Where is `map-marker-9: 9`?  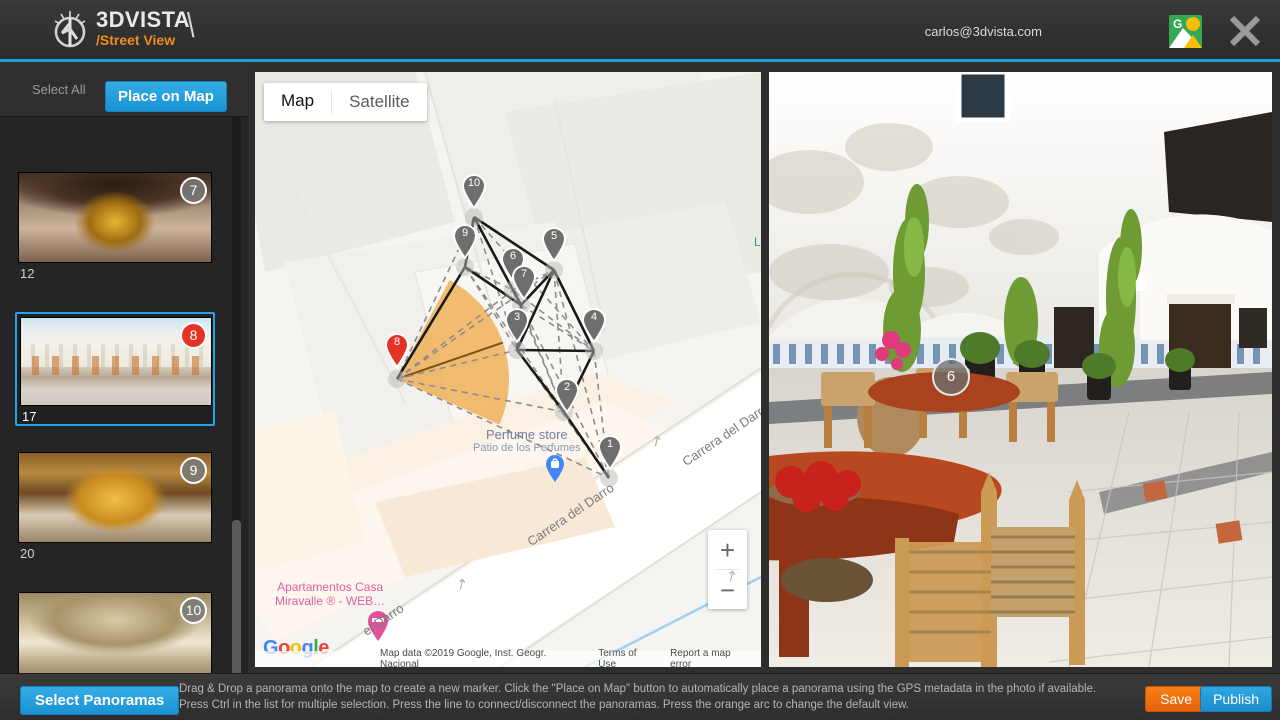 map-marker-9: 9 is located at coordinates (465, 241).